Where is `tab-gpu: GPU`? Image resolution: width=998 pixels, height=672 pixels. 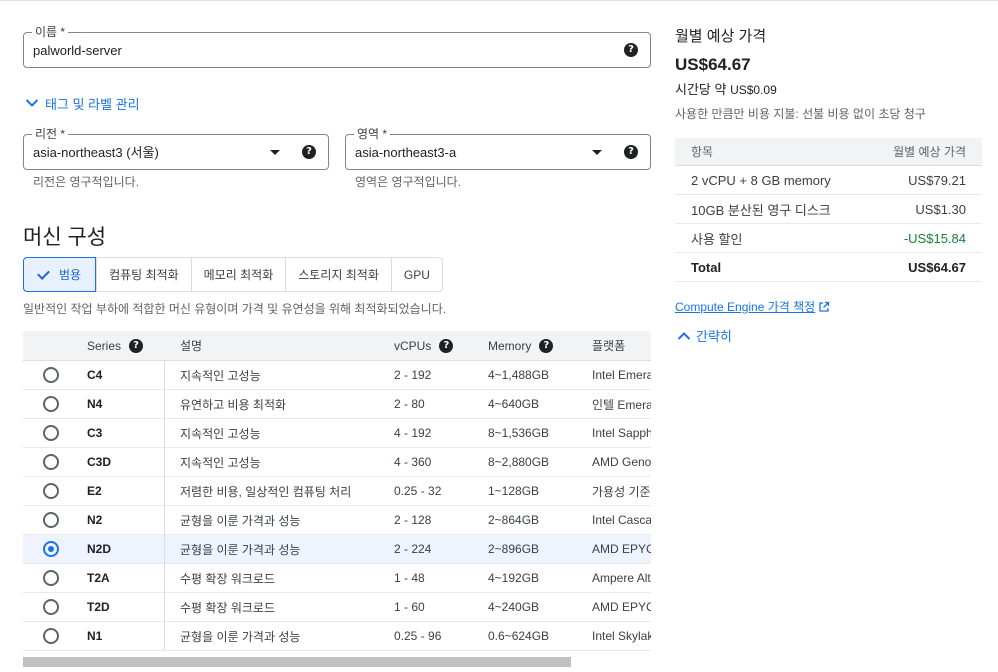
tab-gpu: GPU is located at coordinates (416, 274).